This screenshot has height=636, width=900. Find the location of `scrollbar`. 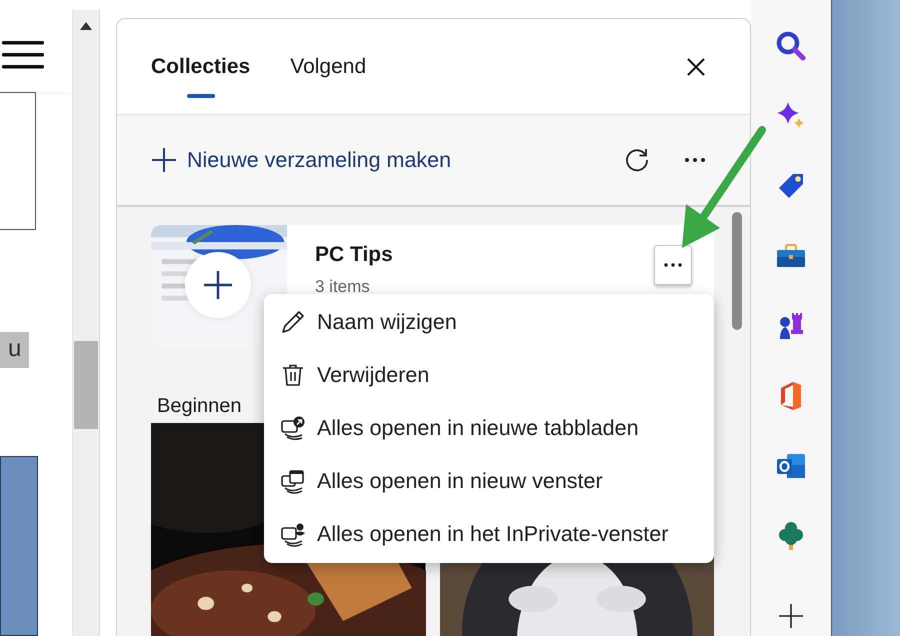

scrollbar is located at coordinates (86, 323).